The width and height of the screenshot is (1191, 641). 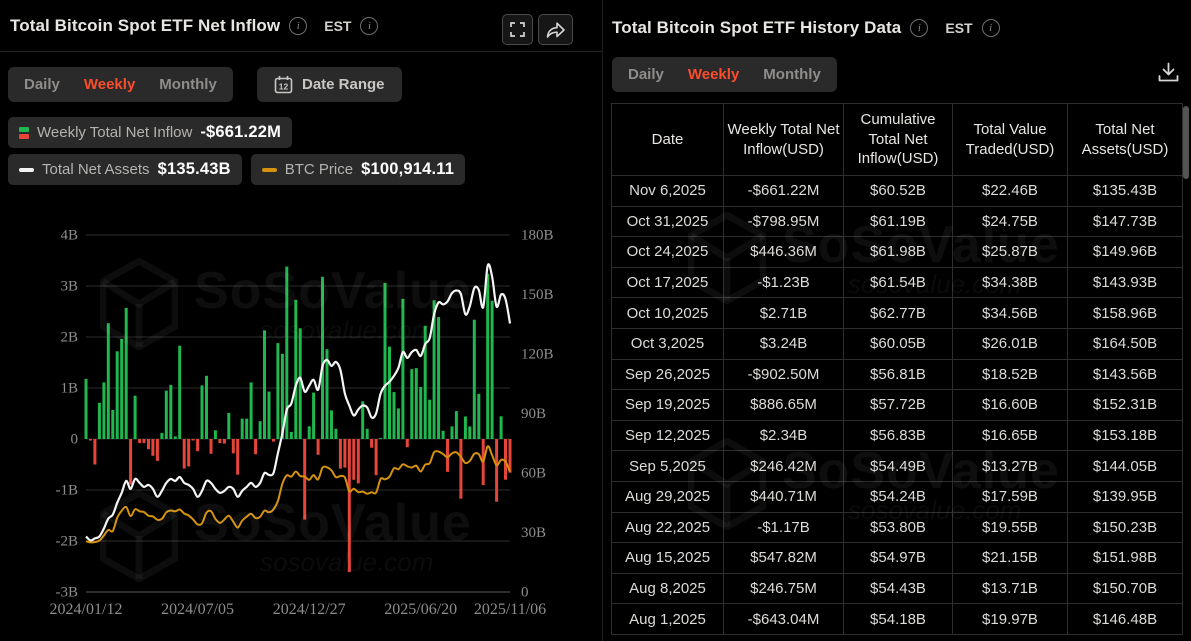 What do you see at coordinates (533, 533) in the screenshot?
I see `right-axis-label: 30B` at bounding box center [533, 533].